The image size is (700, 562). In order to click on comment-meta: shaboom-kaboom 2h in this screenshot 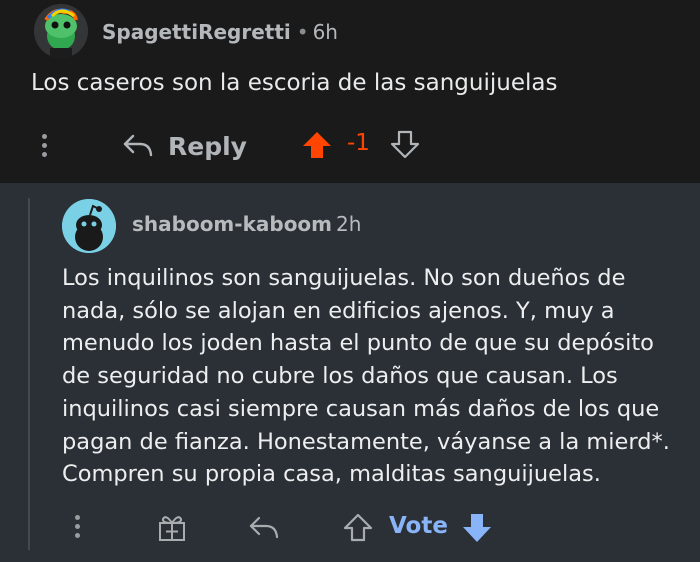, I will do `click(246, 224)`.